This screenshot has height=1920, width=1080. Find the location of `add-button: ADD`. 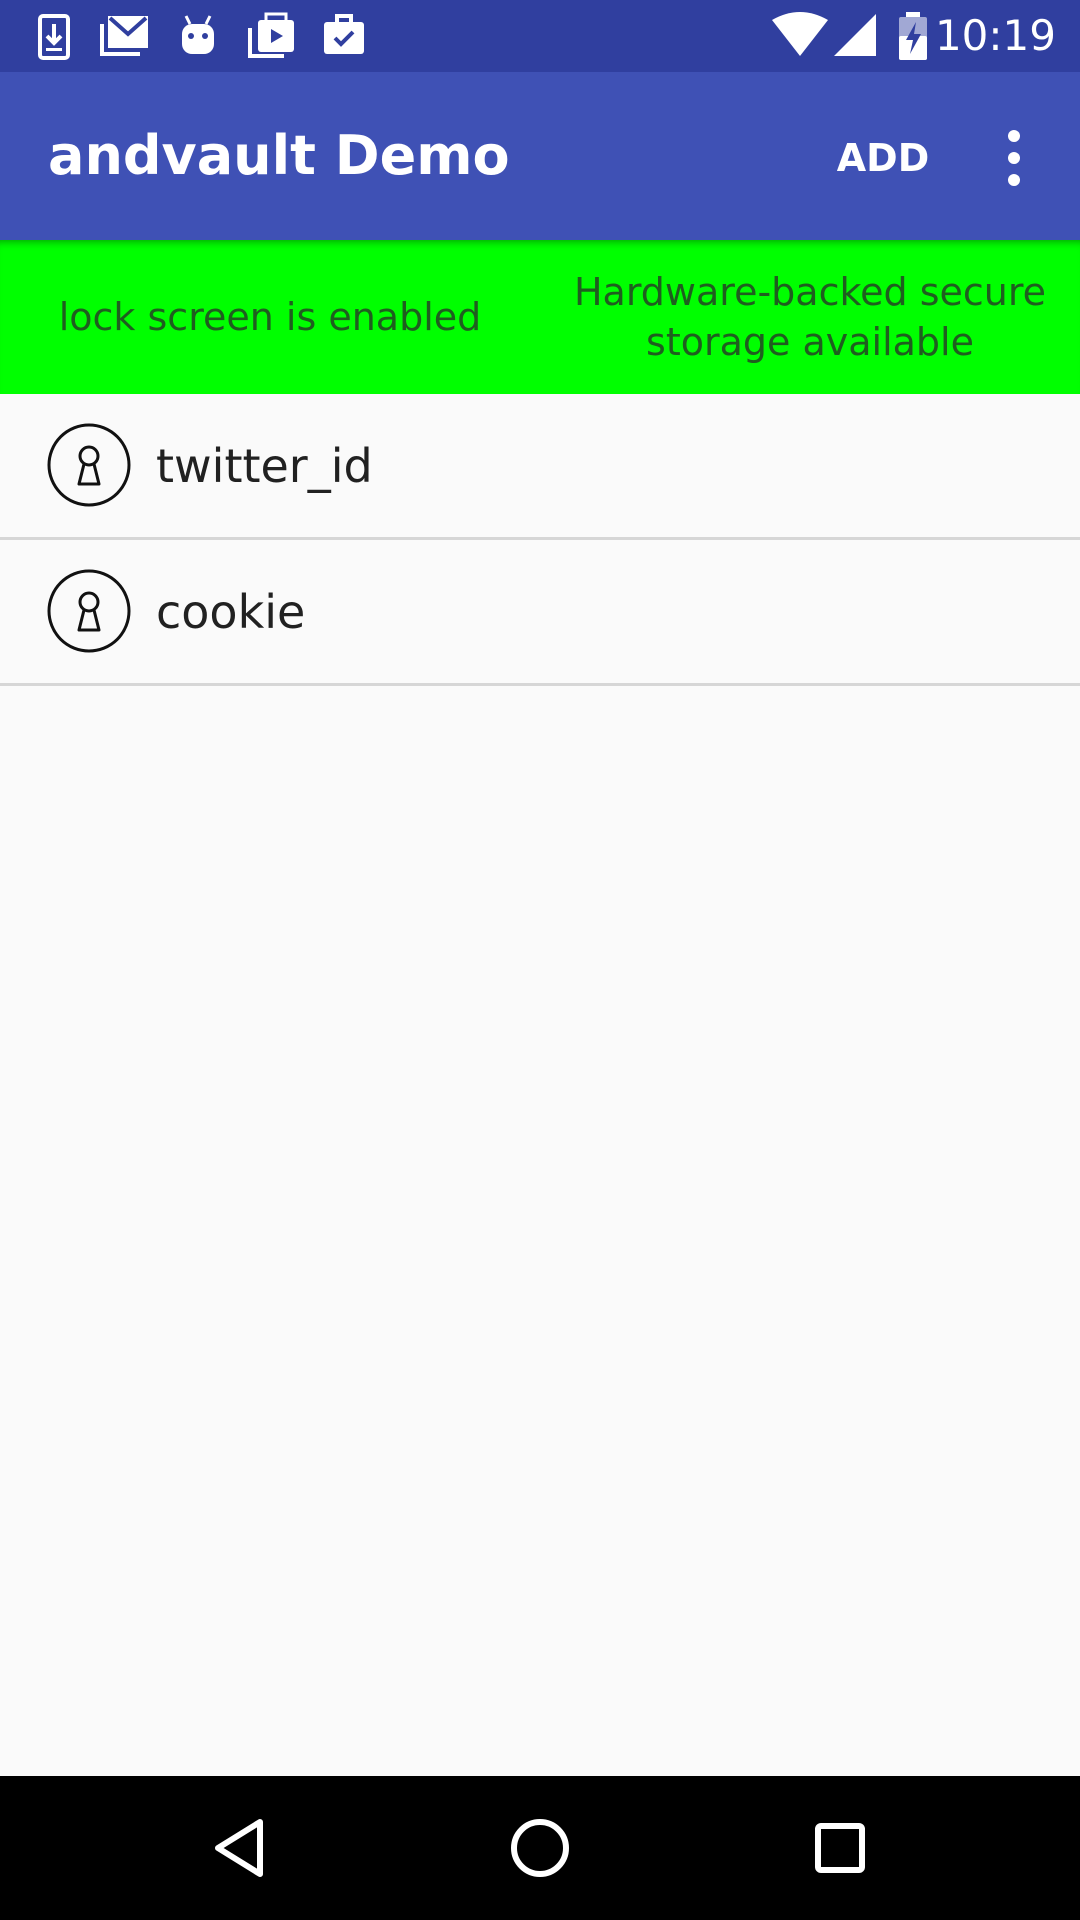

add-button: ADD is located at coordinates (883, 158).